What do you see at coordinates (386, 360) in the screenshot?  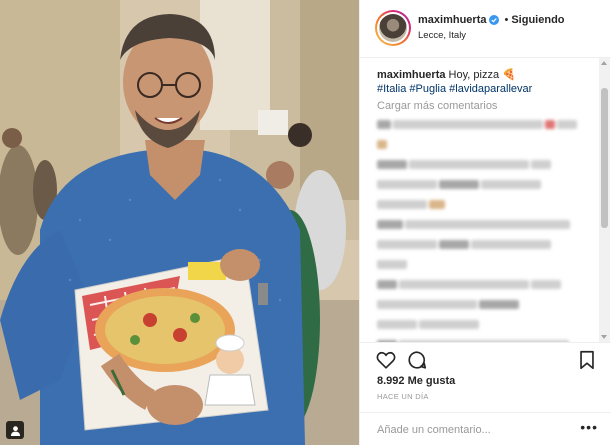 I see `heart-icon` at bounding box center [386, 360].